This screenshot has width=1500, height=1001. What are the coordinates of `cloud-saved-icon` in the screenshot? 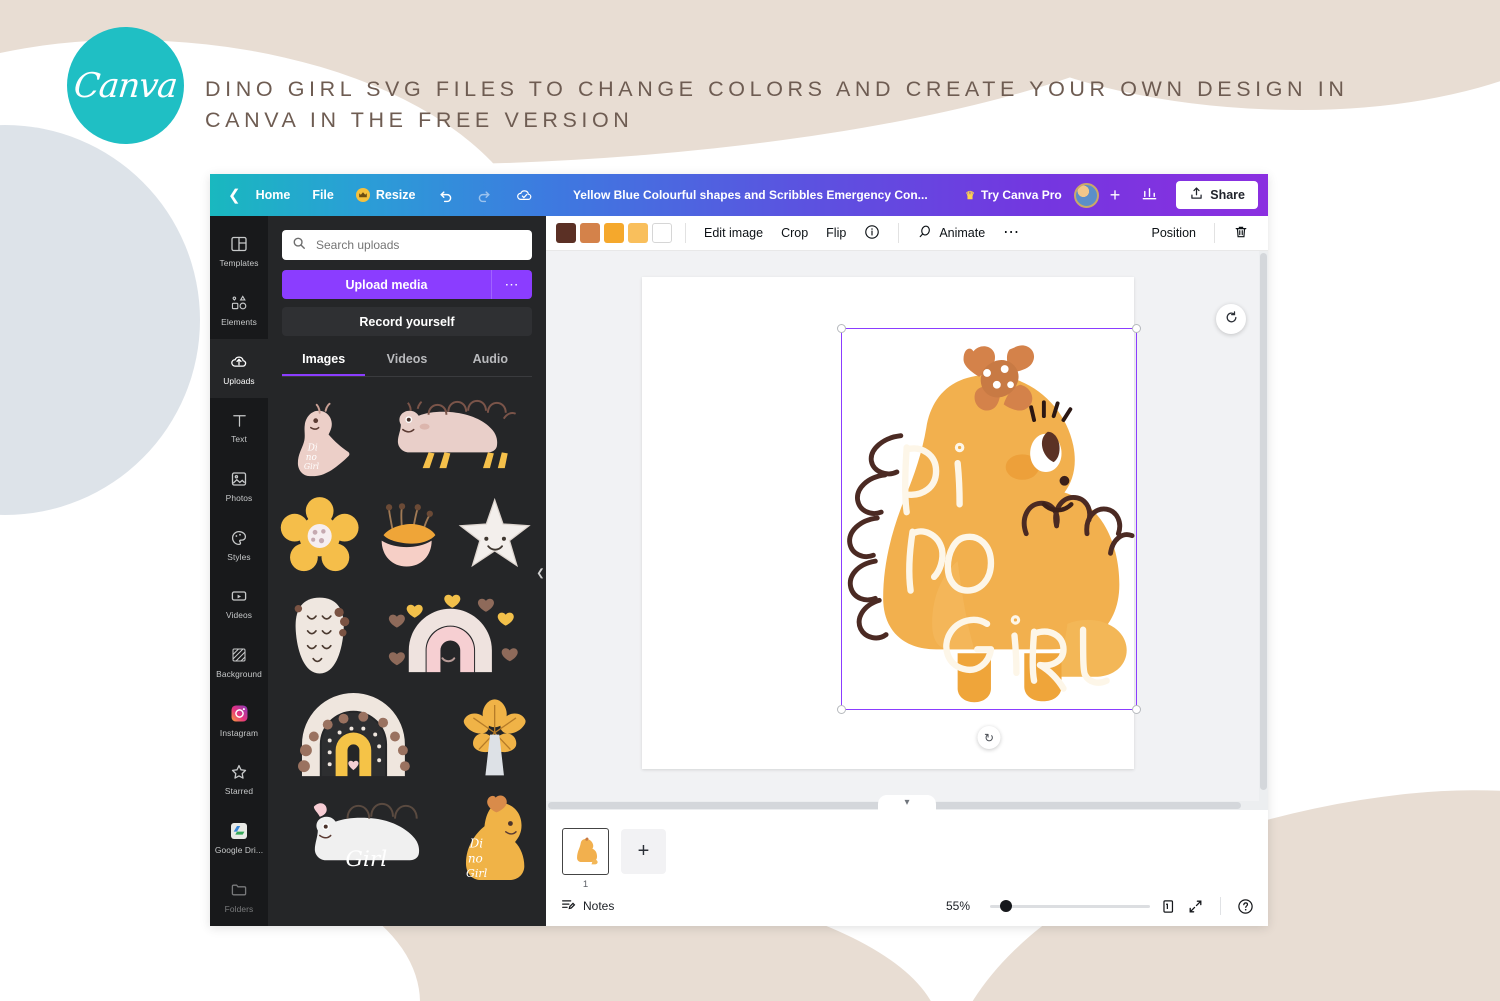 It's located at (524, 195).